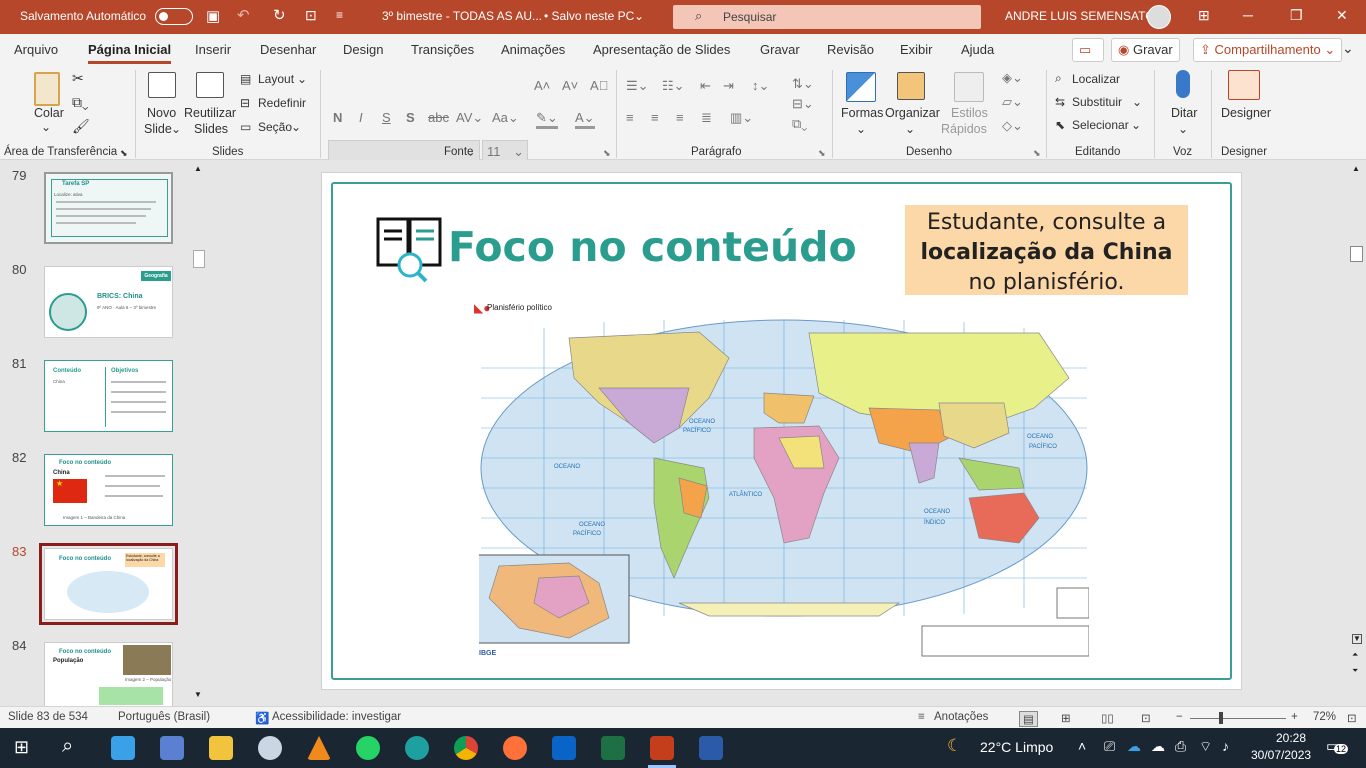 The image size is (1366, 768). What do you see at coordinates (803, 84) in the screenshot?
I see `text-direction-icon: ⇅⌄` at bounding box center [803, 84].